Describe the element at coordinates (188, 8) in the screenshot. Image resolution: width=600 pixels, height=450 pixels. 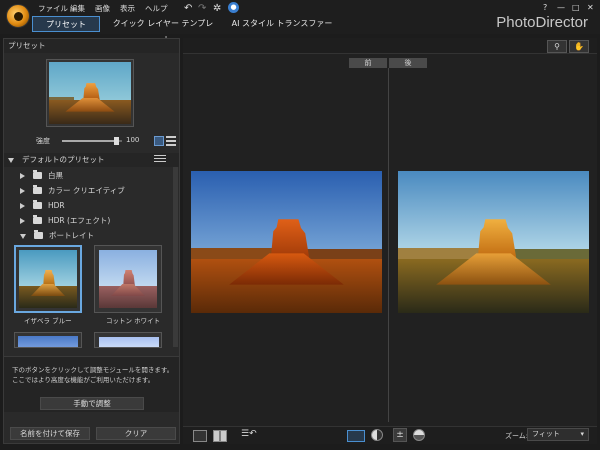
I see `undo-icon: ↶` at that location.